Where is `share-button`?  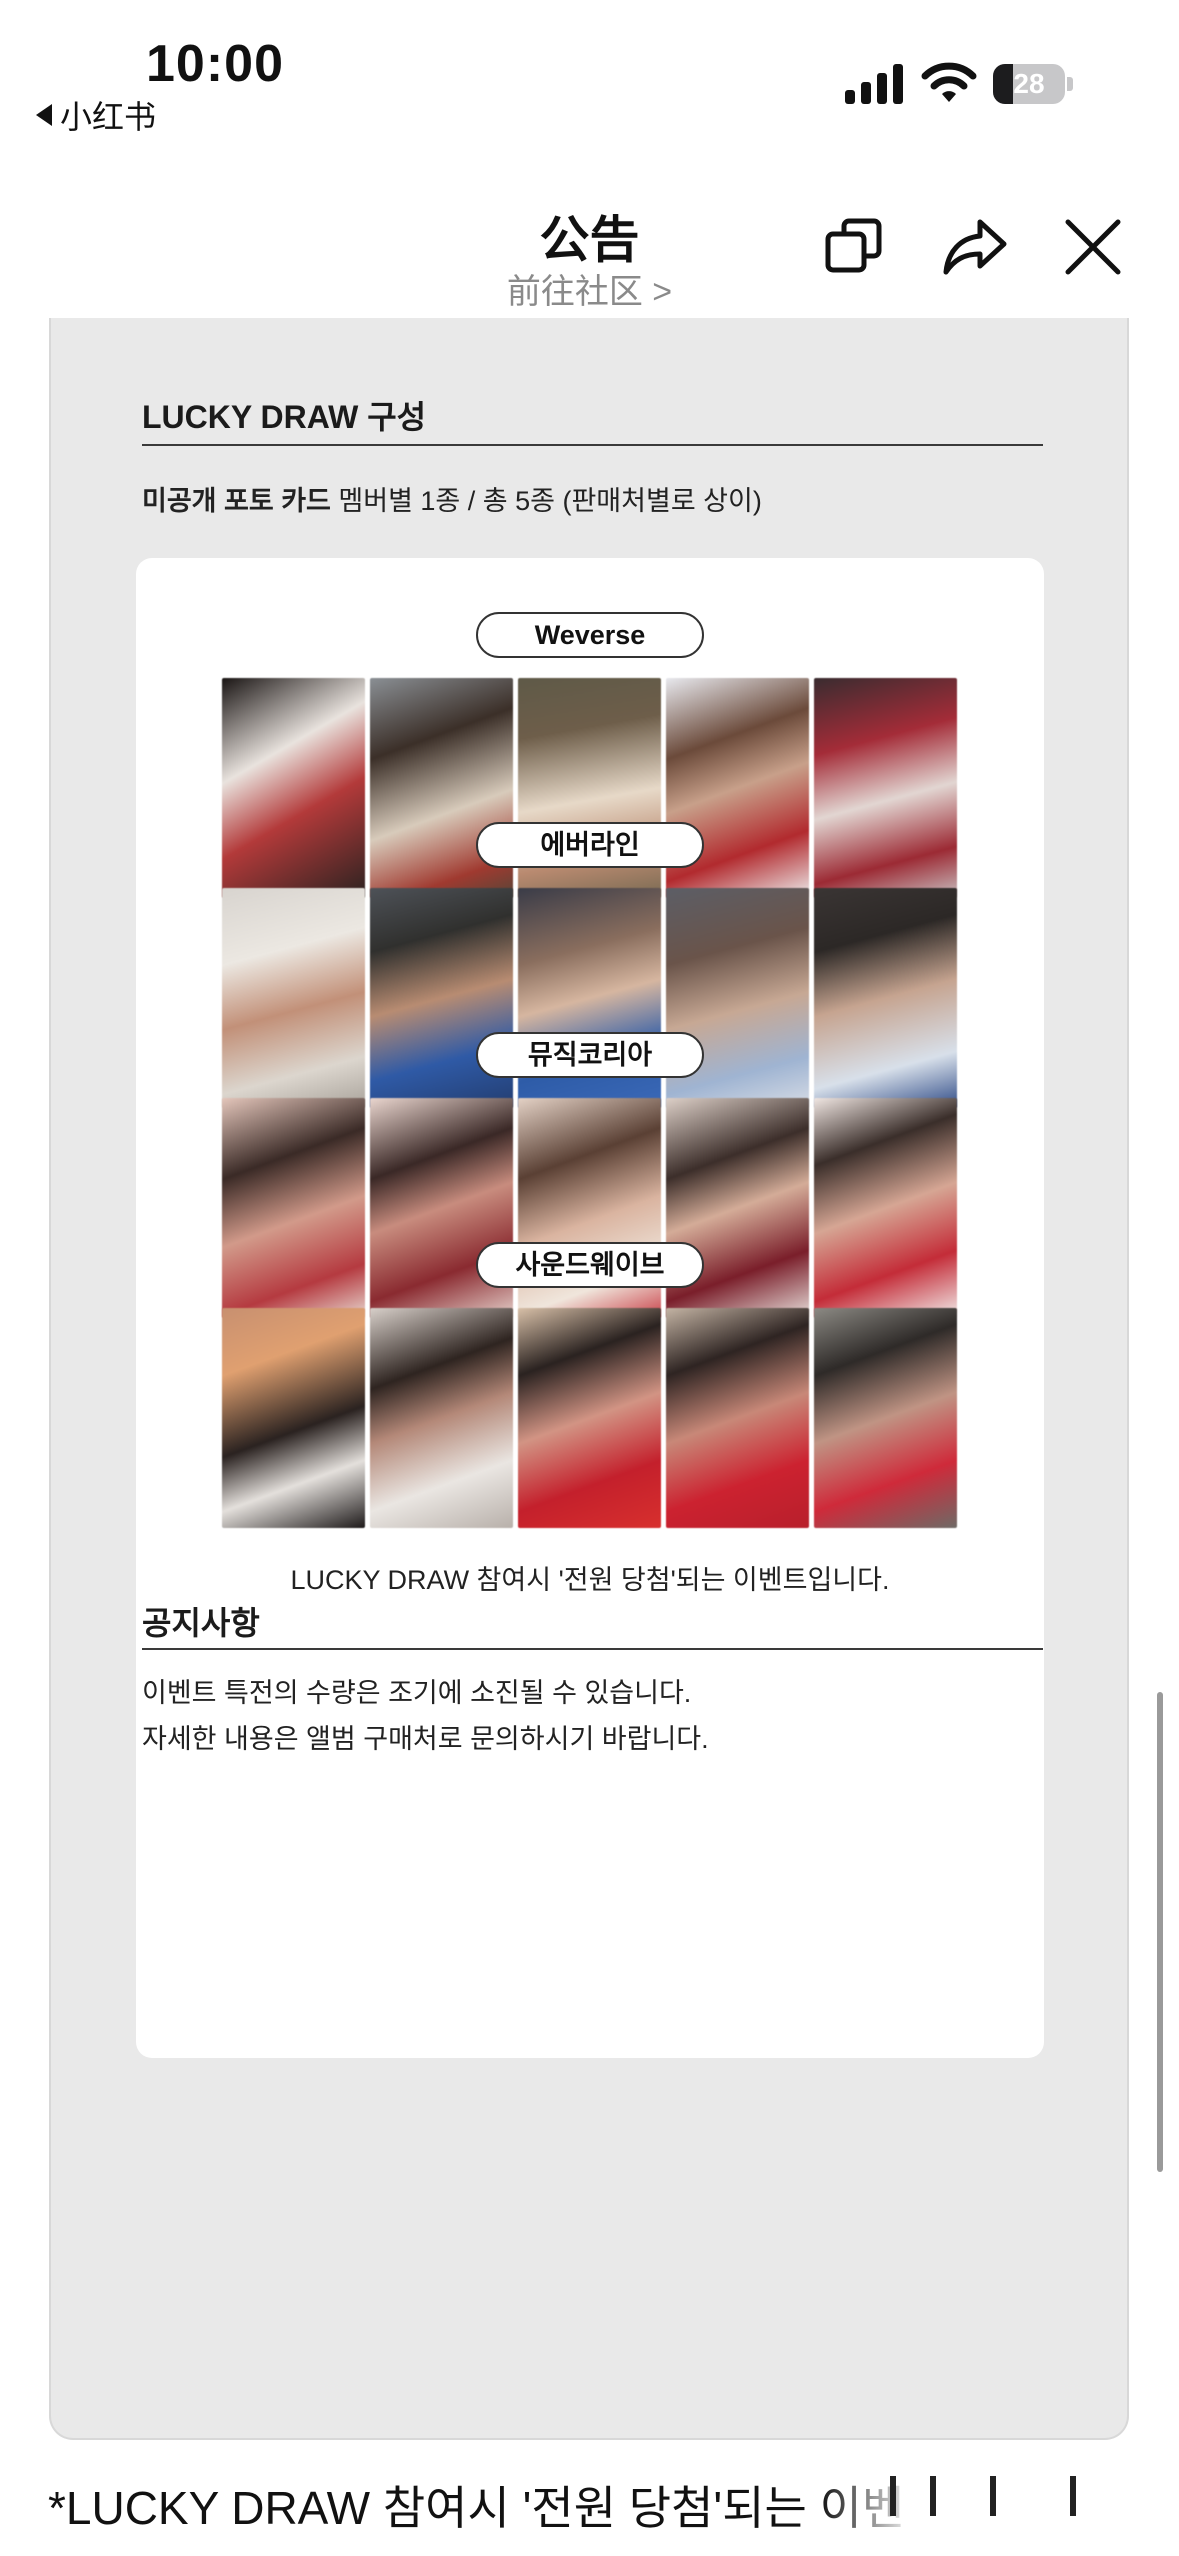 share-button is located at coordinates (975, 247).